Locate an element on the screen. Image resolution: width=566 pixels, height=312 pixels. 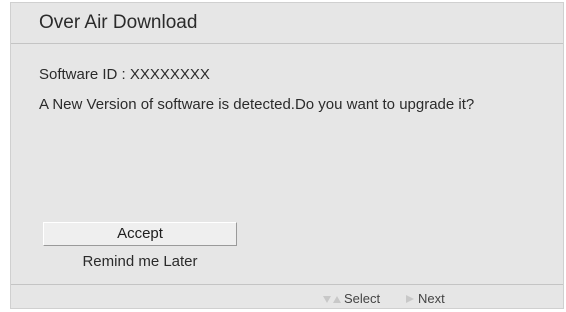
accept-button: Accept is located at coordinates (140, 234).